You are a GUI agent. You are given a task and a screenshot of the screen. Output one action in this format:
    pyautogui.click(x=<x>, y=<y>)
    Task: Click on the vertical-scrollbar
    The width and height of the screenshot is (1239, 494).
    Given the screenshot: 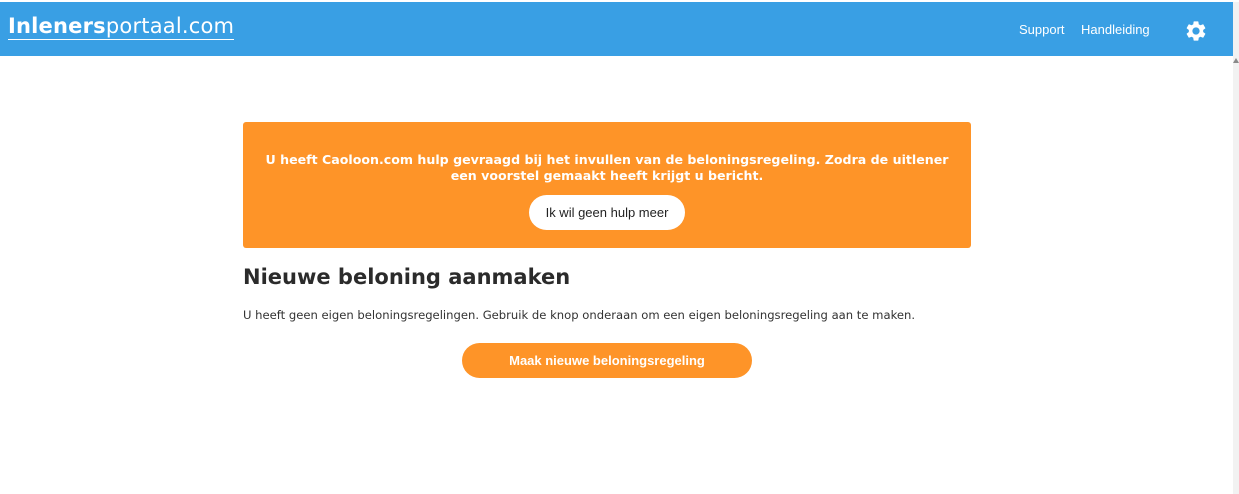 What is the action you would take?
    pyautogui.click(x=1236, y=248)
    